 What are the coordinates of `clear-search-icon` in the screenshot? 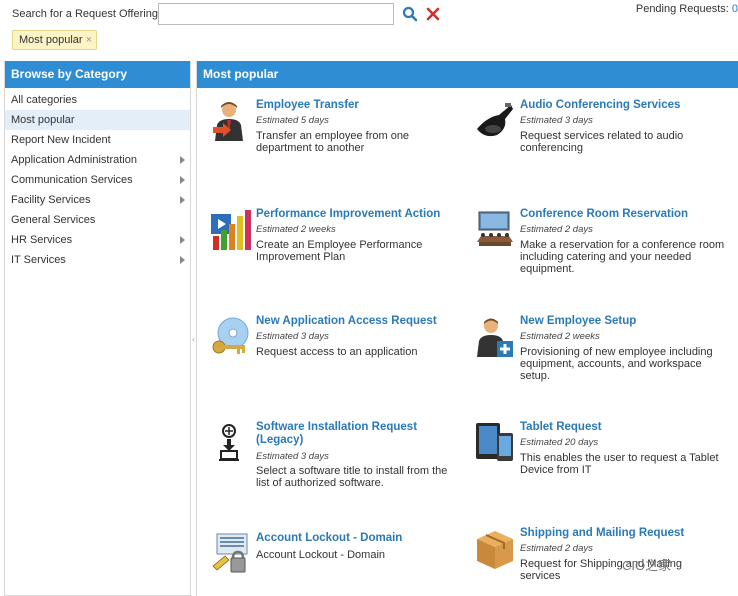 It's located at (433, 14).